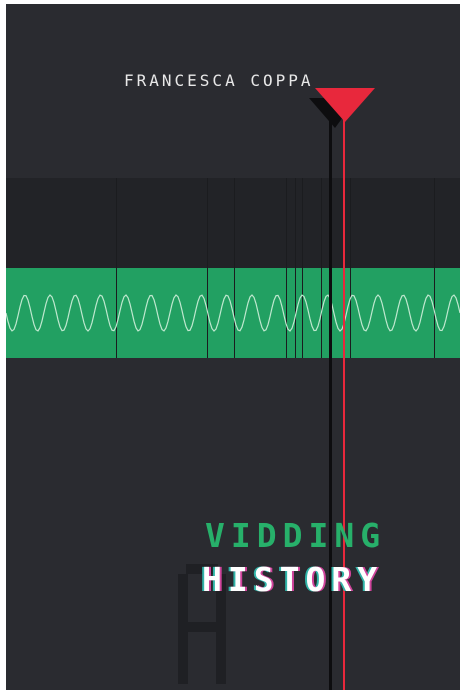 The image size is (464, 694). I want to click on title-line-1: VIDDING, so click(296, 535).